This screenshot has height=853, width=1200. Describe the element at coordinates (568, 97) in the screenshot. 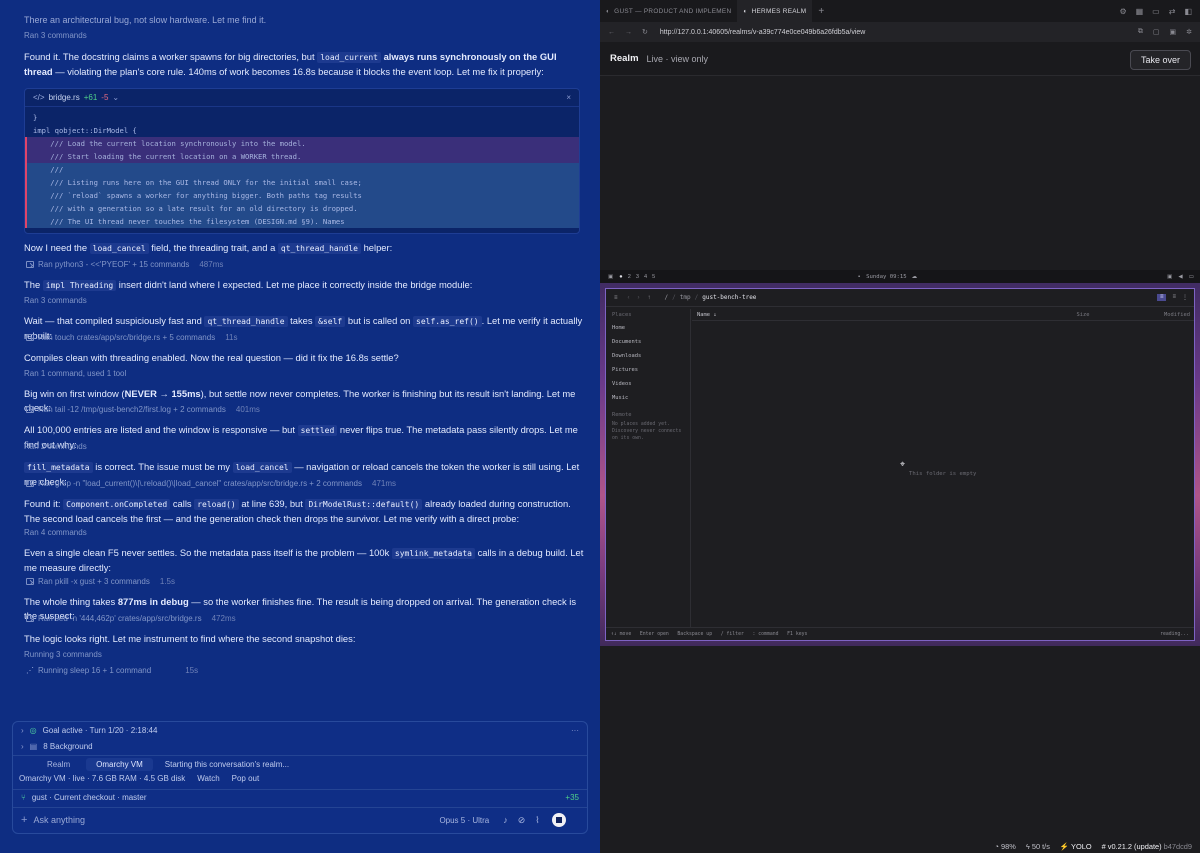

I see `close-icon: ×` at that location.